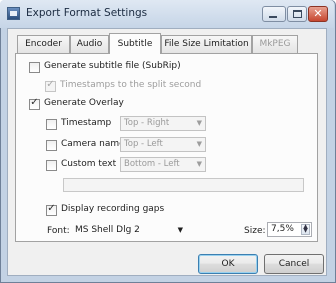  I want to click on custom-text-position-value: Bottom - Left, so click(152, 164).